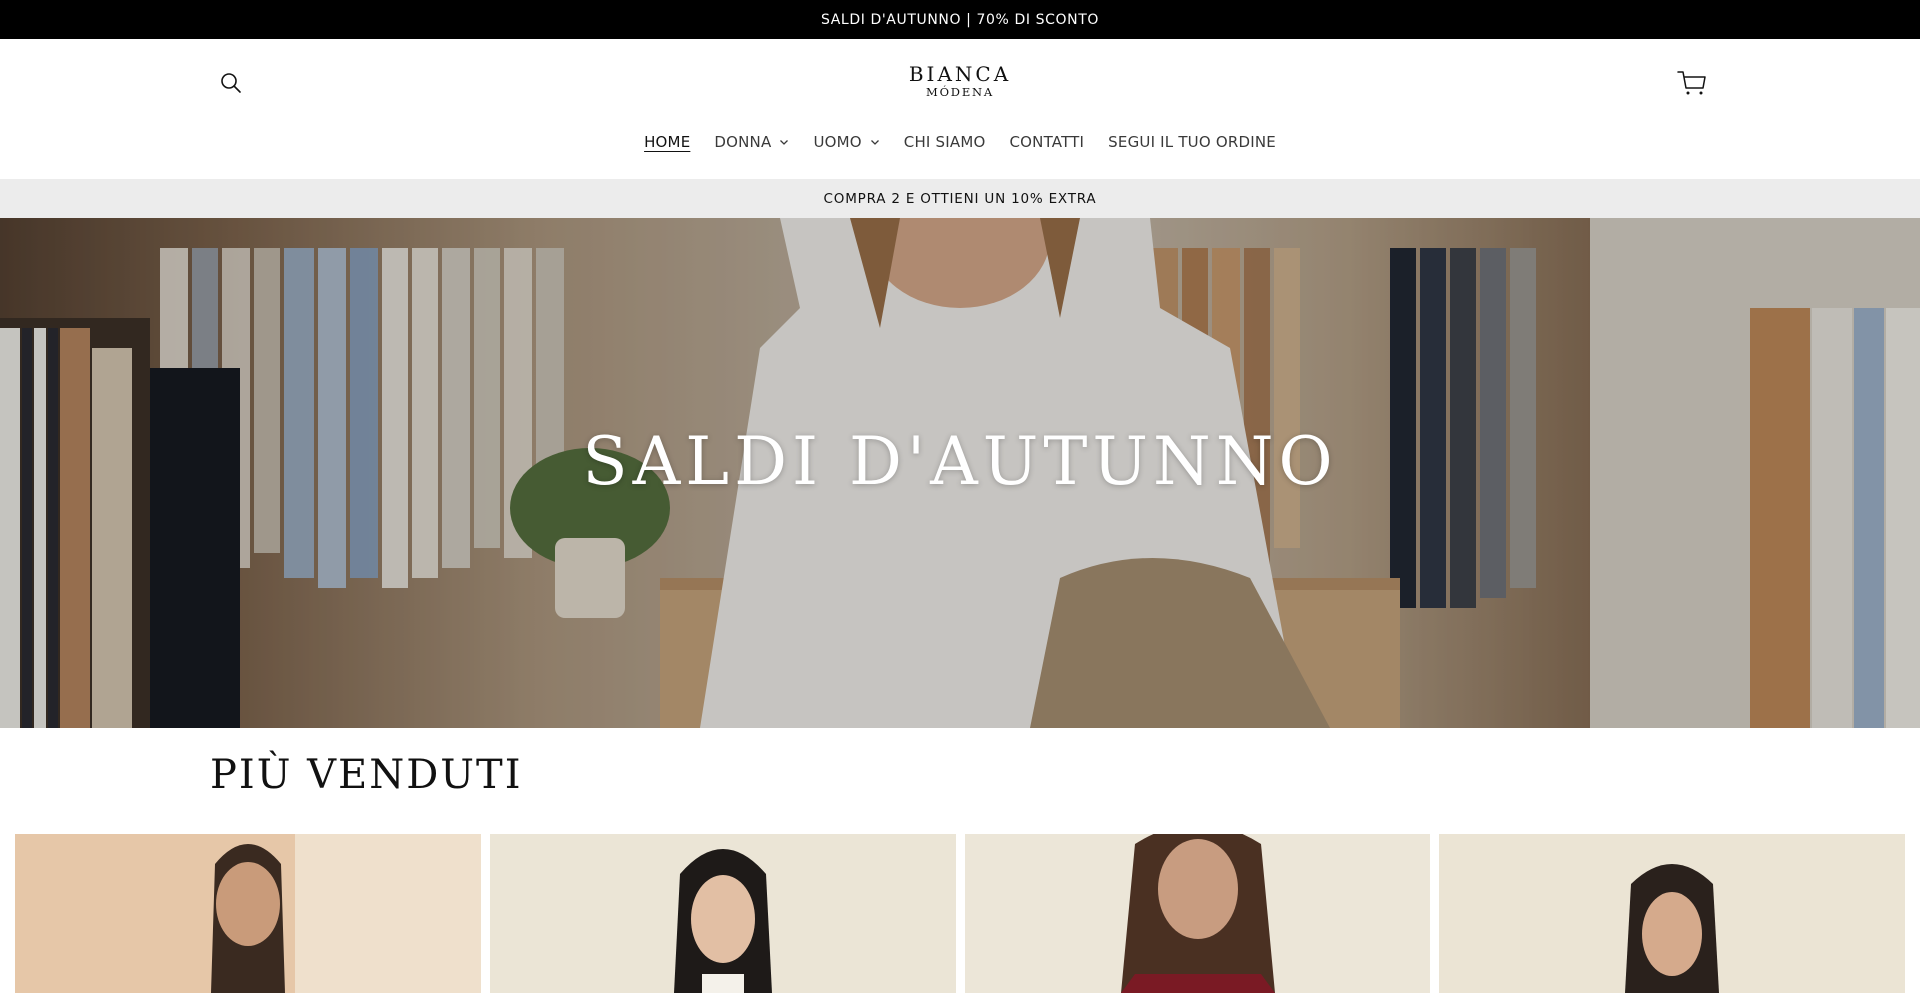 This screenshot has width=1920, height=993. I want to click on search-button, so click(231, 83).